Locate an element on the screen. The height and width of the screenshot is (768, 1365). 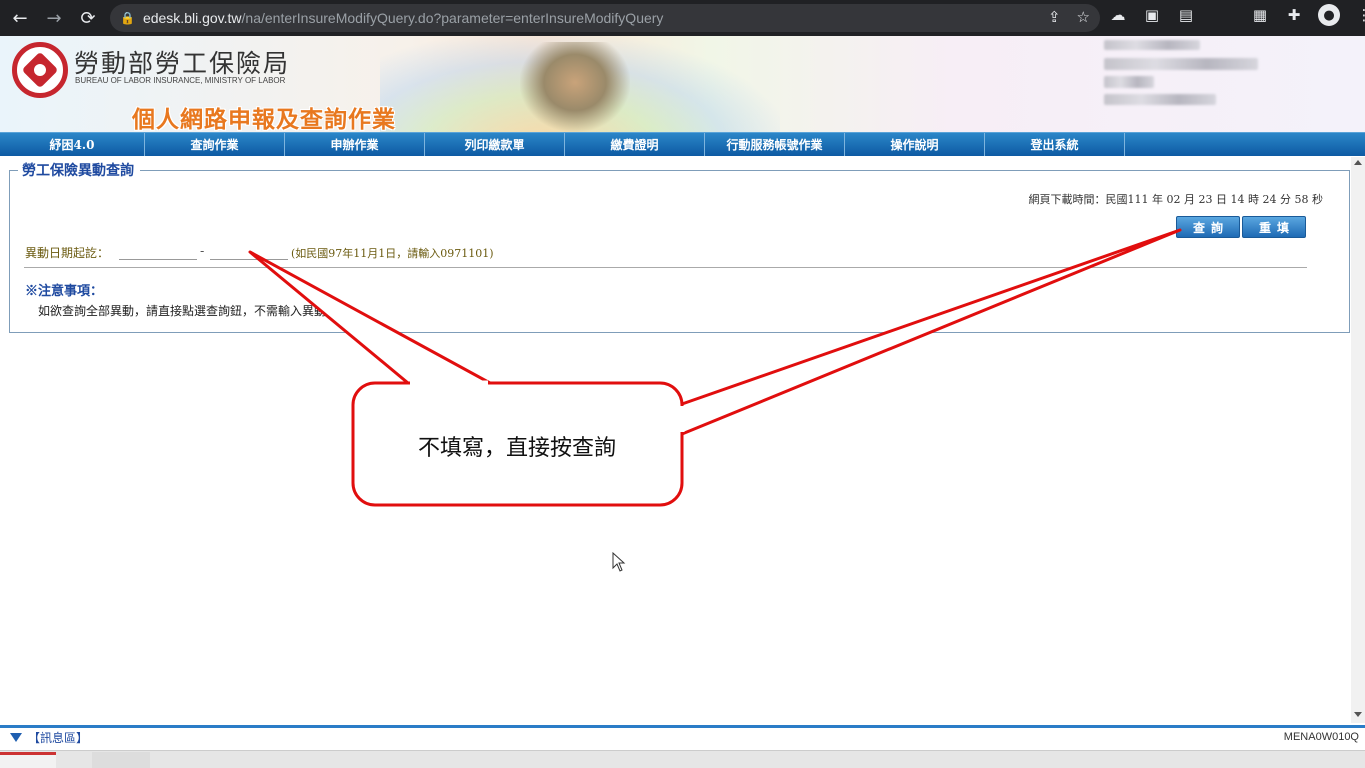
page-code: MENA0W010Q is located at coordinates (1321, 737).